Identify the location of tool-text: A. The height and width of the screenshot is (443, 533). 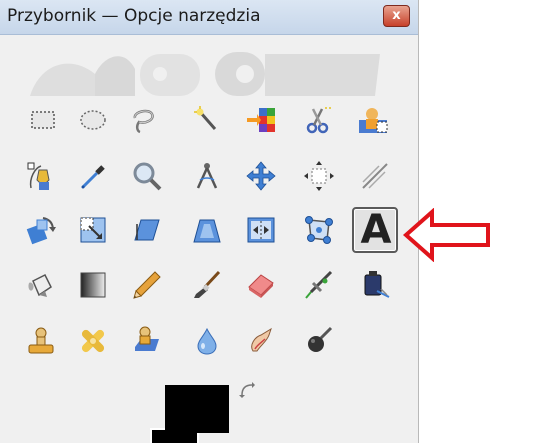
(375, 230).